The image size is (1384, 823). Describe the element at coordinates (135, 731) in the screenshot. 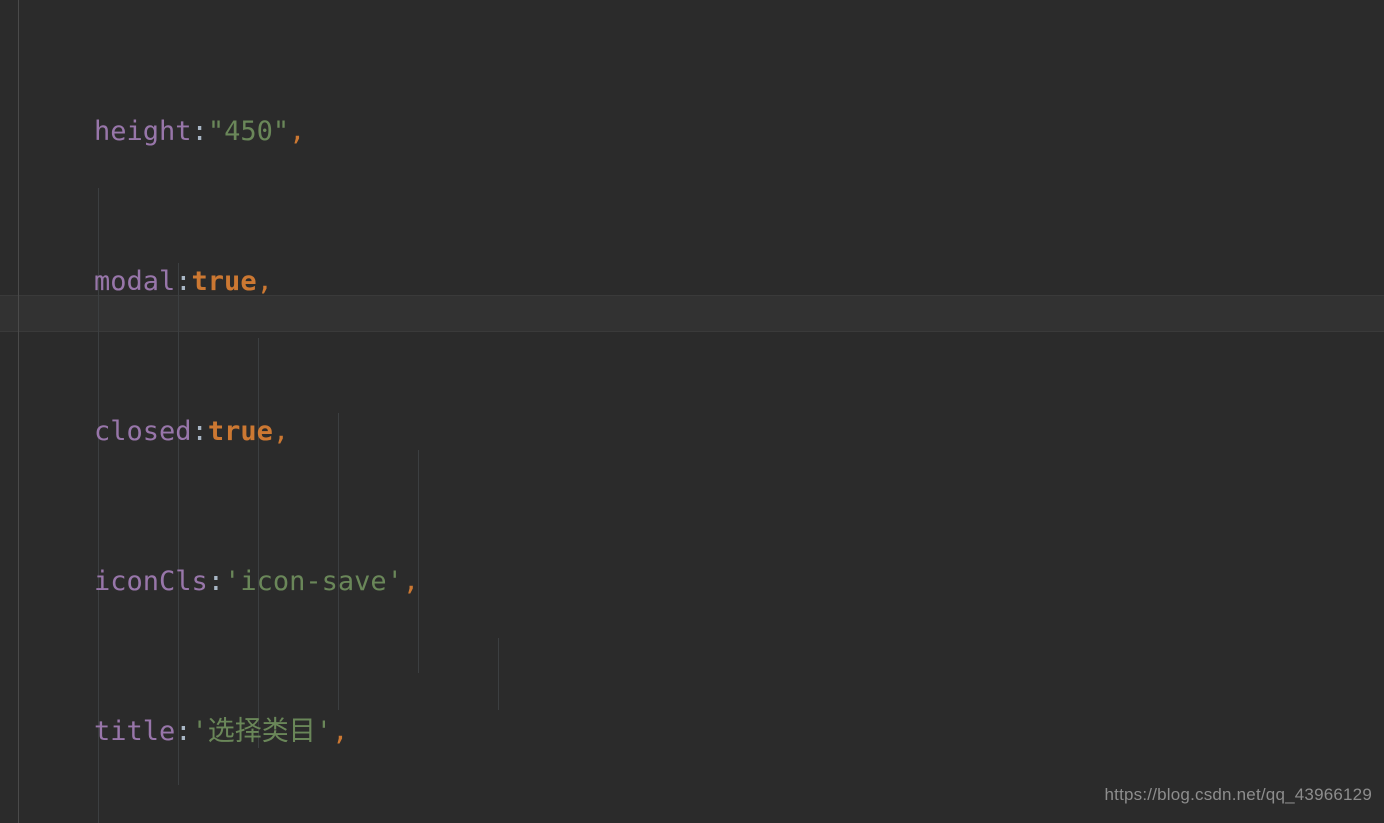

I see `token-property: title` at that location.